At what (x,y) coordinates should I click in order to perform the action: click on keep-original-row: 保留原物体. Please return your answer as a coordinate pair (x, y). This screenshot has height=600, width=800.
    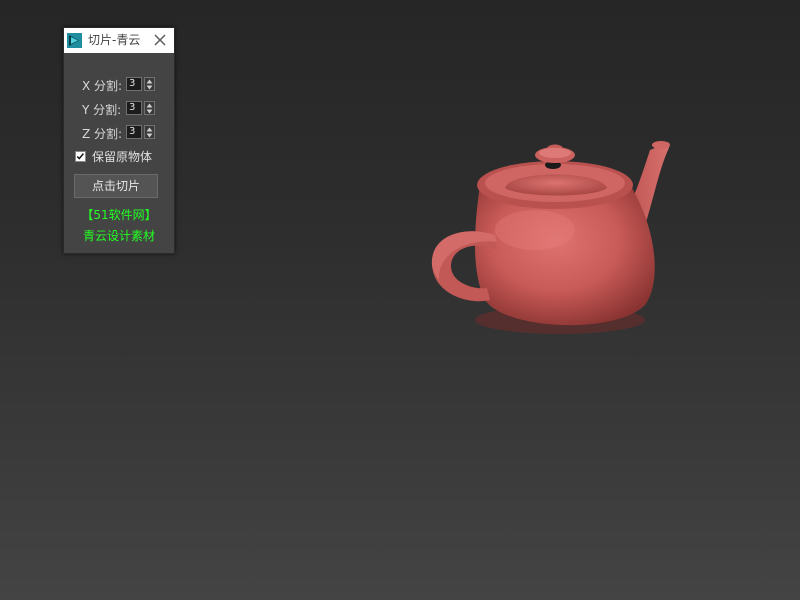
    Looking at the image, I should click on (119, 157).